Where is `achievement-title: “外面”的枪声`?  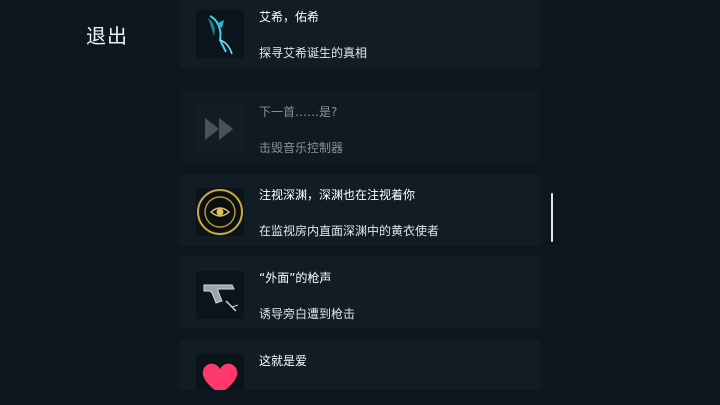
achievement-title: “外面”的枪声 is located at coordinates (295, 278).